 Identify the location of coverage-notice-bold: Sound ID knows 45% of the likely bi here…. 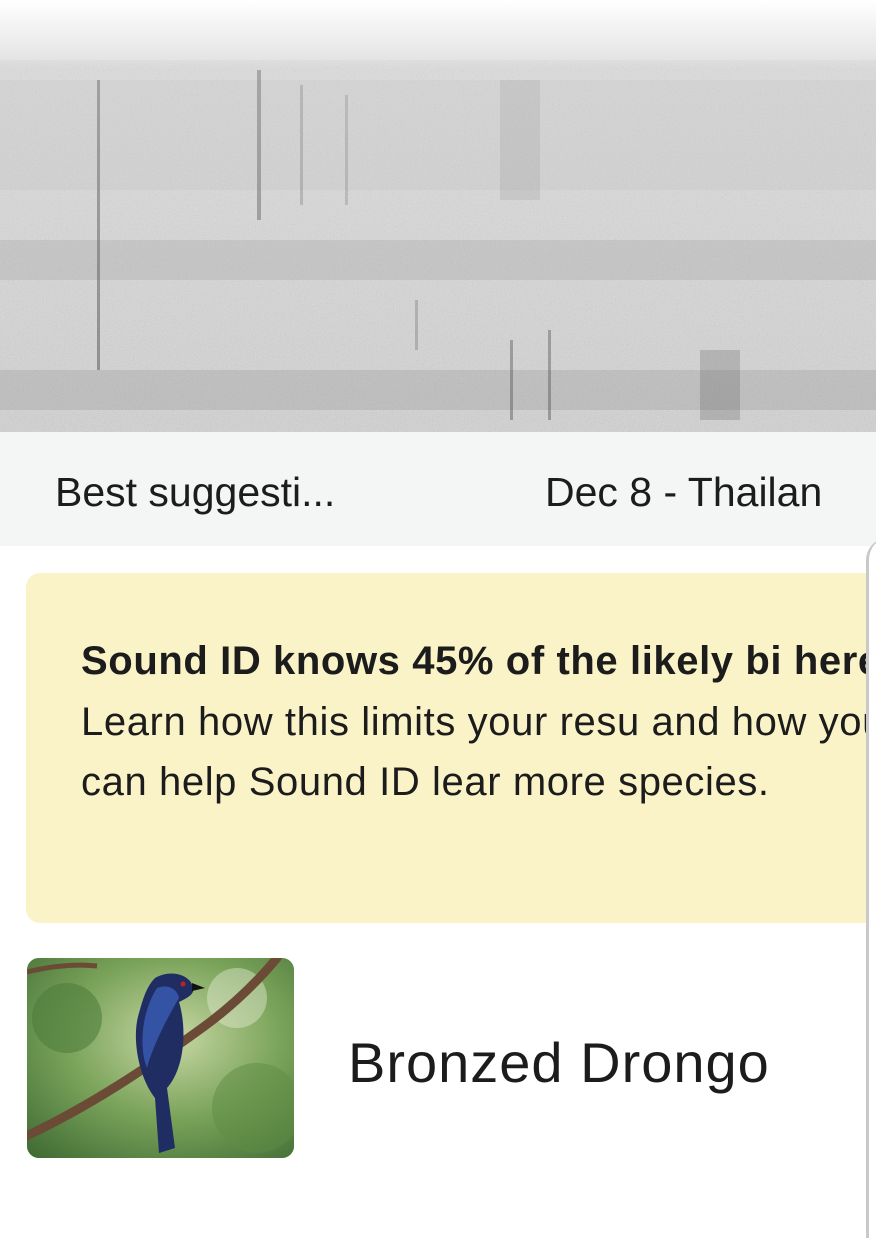
(478, 661).